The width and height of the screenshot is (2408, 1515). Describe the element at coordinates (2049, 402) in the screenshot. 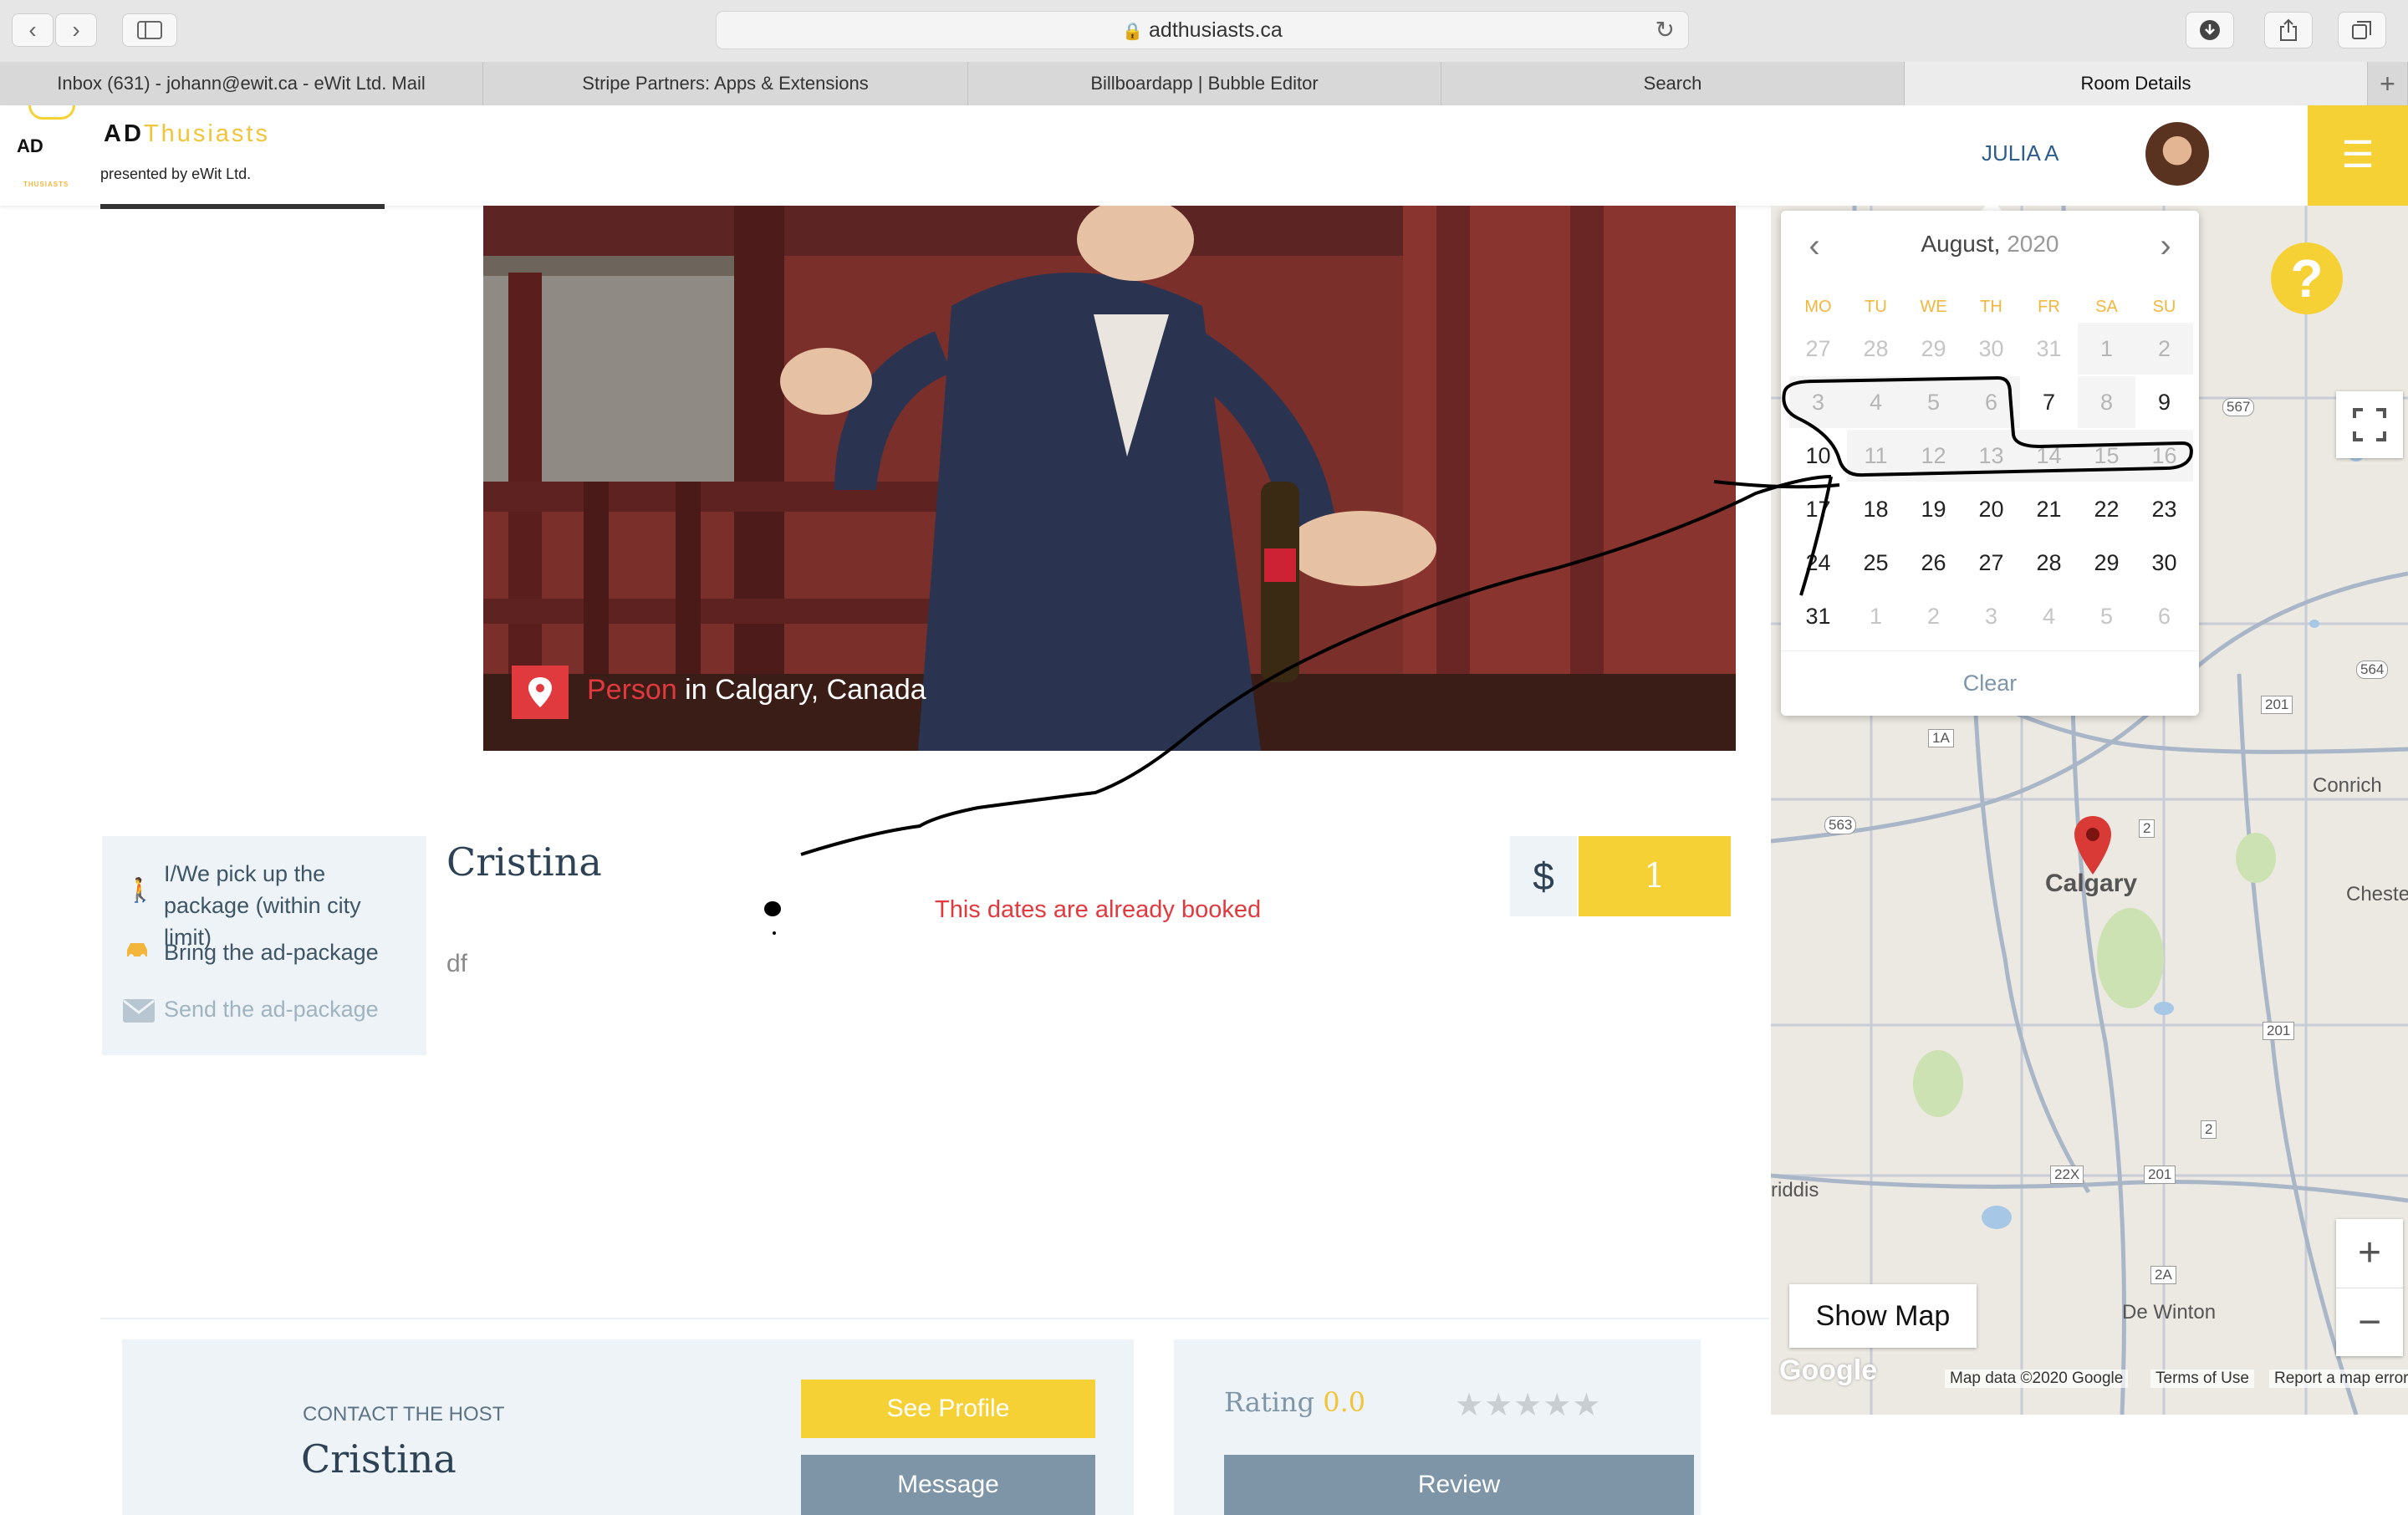

I see `calendar-day: 7` at that location.